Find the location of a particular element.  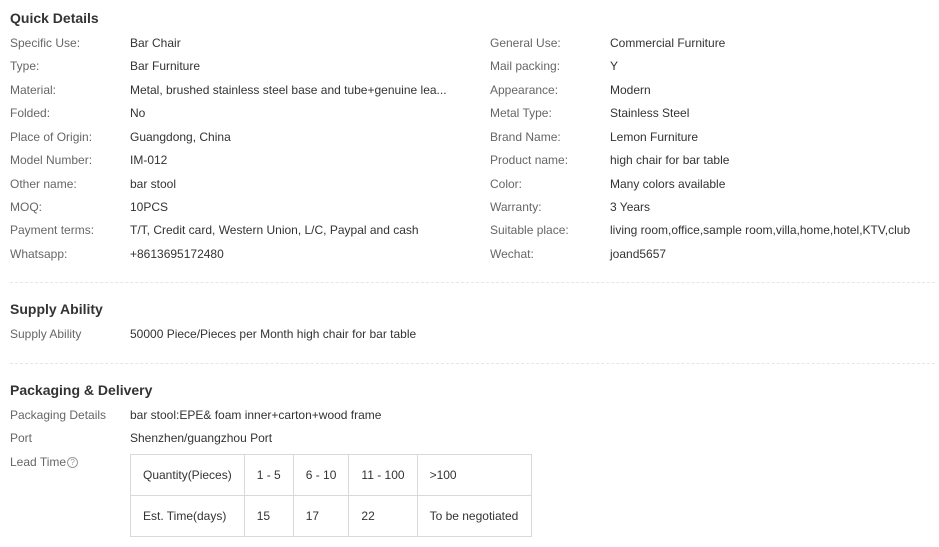

detail-label: Other name: is located at coordinates (43, 184).